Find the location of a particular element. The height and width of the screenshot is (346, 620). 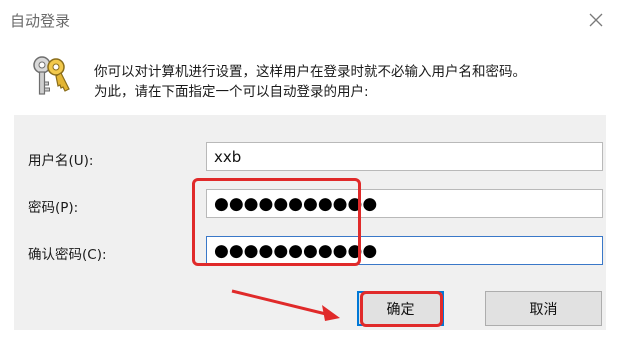

close-icon is located at coordinates (596, 20).